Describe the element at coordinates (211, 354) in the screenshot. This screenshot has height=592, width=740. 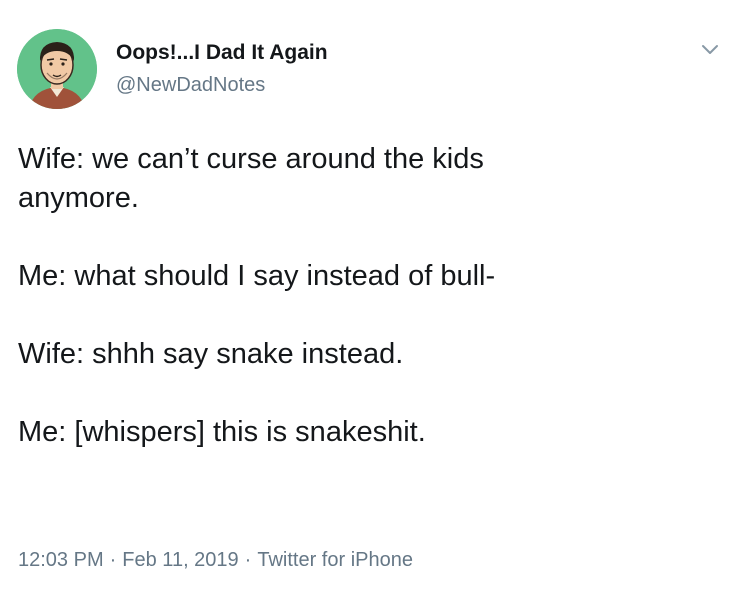
I see `tweet-line: Wife: shhh say snake instead.` at that location.